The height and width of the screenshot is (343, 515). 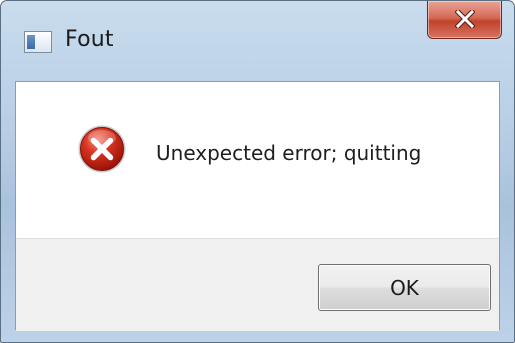 What do you see at coordinates (38, 42) in the screenshot?
I see `application-window-icon` at bounding box center [38, 42].